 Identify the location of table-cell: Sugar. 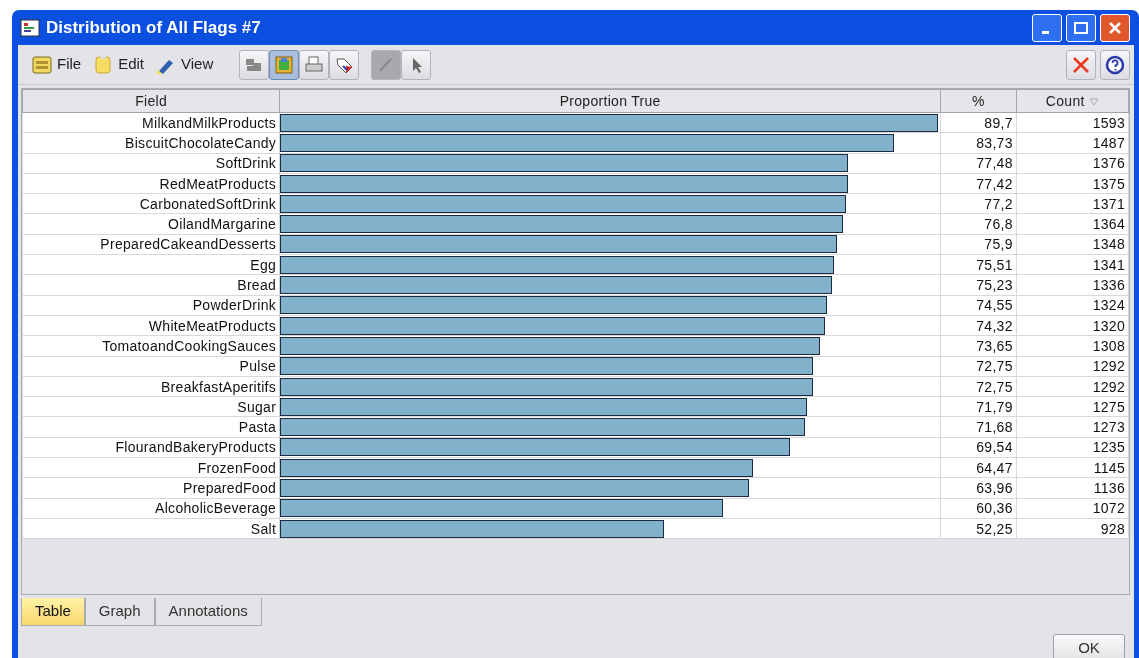
(151, 406).